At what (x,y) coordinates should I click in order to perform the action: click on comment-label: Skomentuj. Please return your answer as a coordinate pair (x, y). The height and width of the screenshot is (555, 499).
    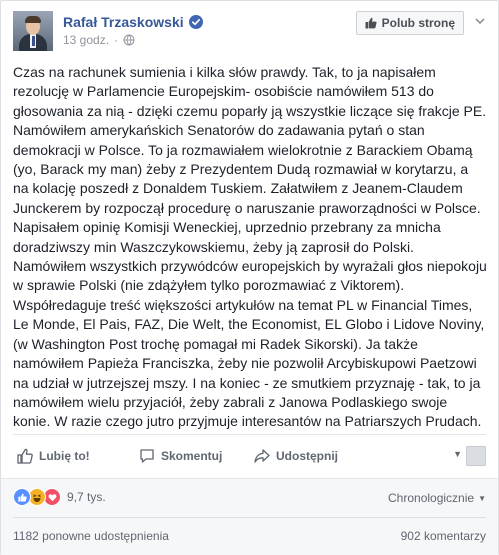
    Looking at the image, I should click on (192, 456).